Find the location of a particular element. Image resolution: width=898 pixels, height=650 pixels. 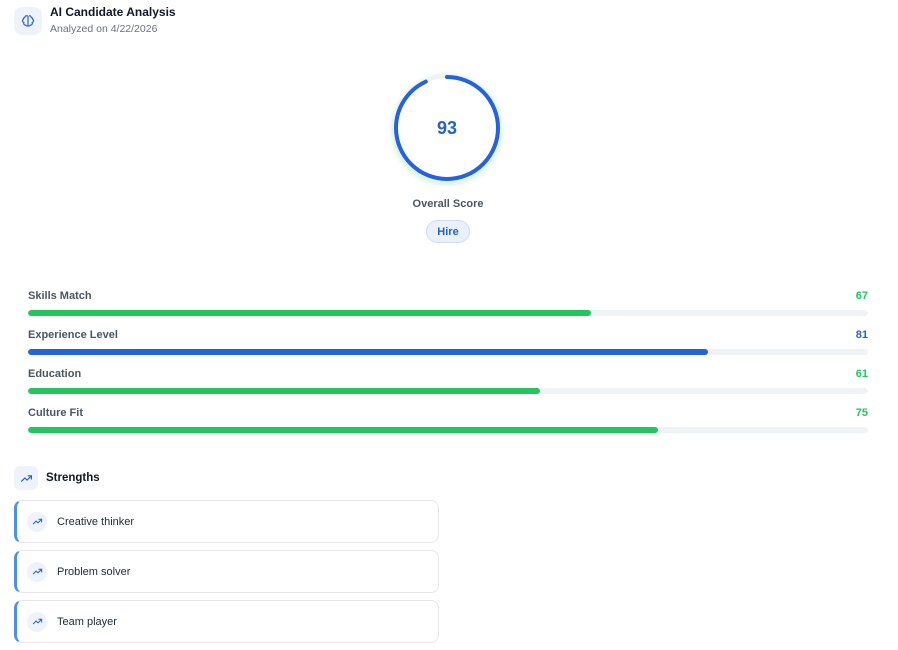

metric-label: Culture Fit is located at coordinates (55, 413).